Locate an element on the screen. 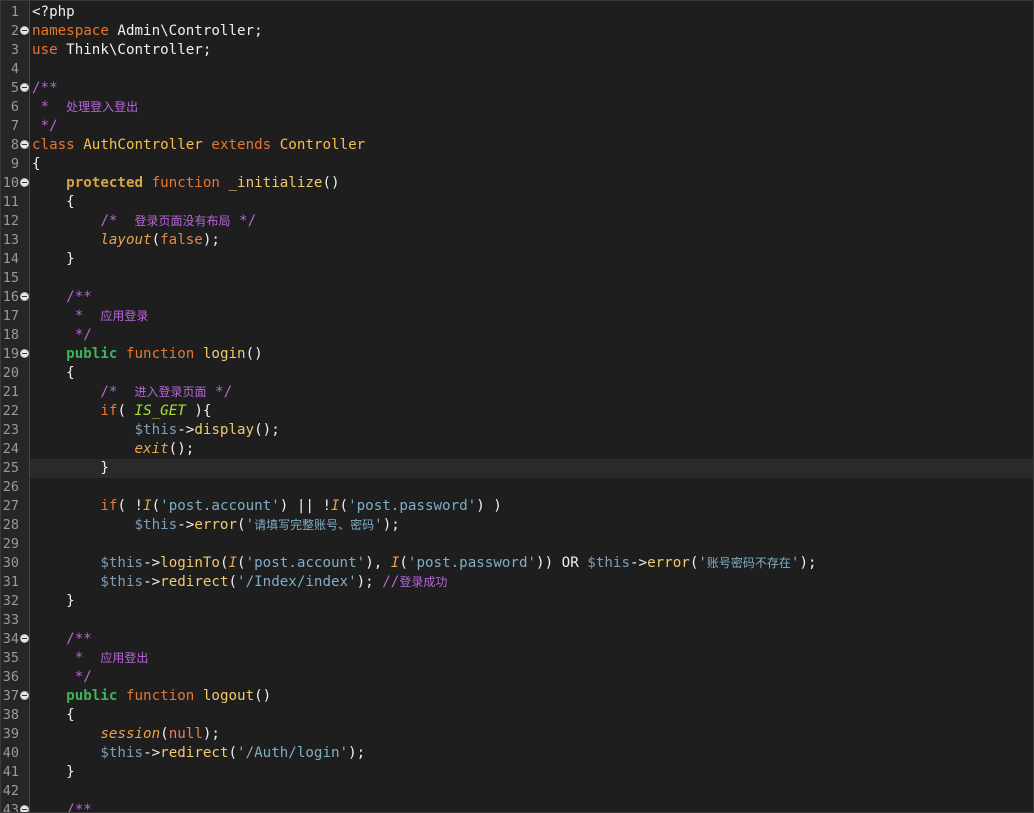  line-number: 35 is located at coordinates (10, 658).